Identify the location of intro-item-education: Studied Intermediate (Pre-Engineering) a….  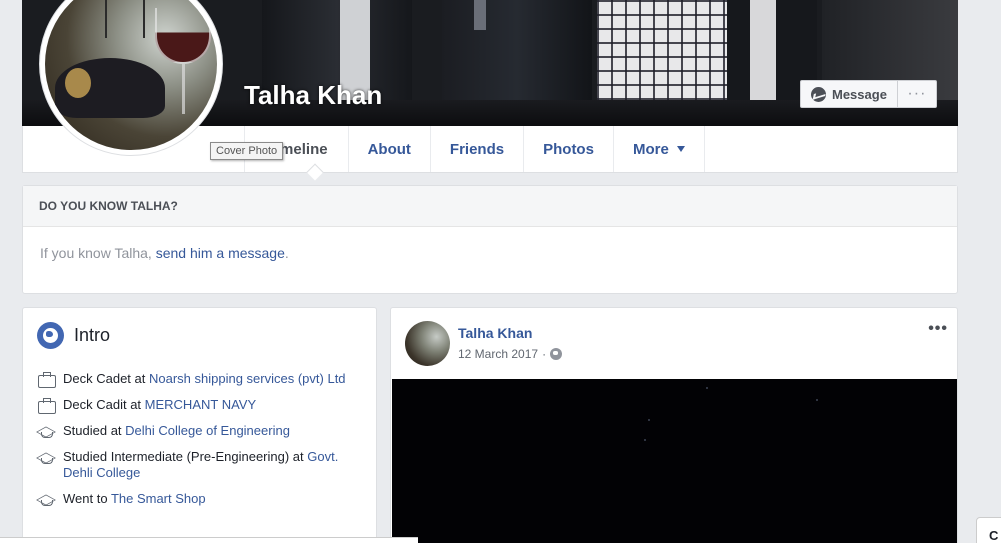
(197, 465).